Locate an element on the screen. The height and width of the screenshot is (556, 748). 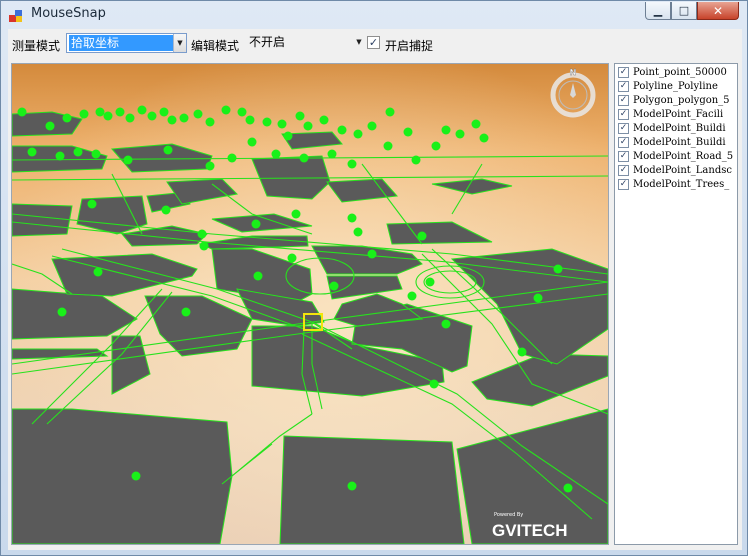
window-title: MouseSnap is located at coordinates (68, 13).